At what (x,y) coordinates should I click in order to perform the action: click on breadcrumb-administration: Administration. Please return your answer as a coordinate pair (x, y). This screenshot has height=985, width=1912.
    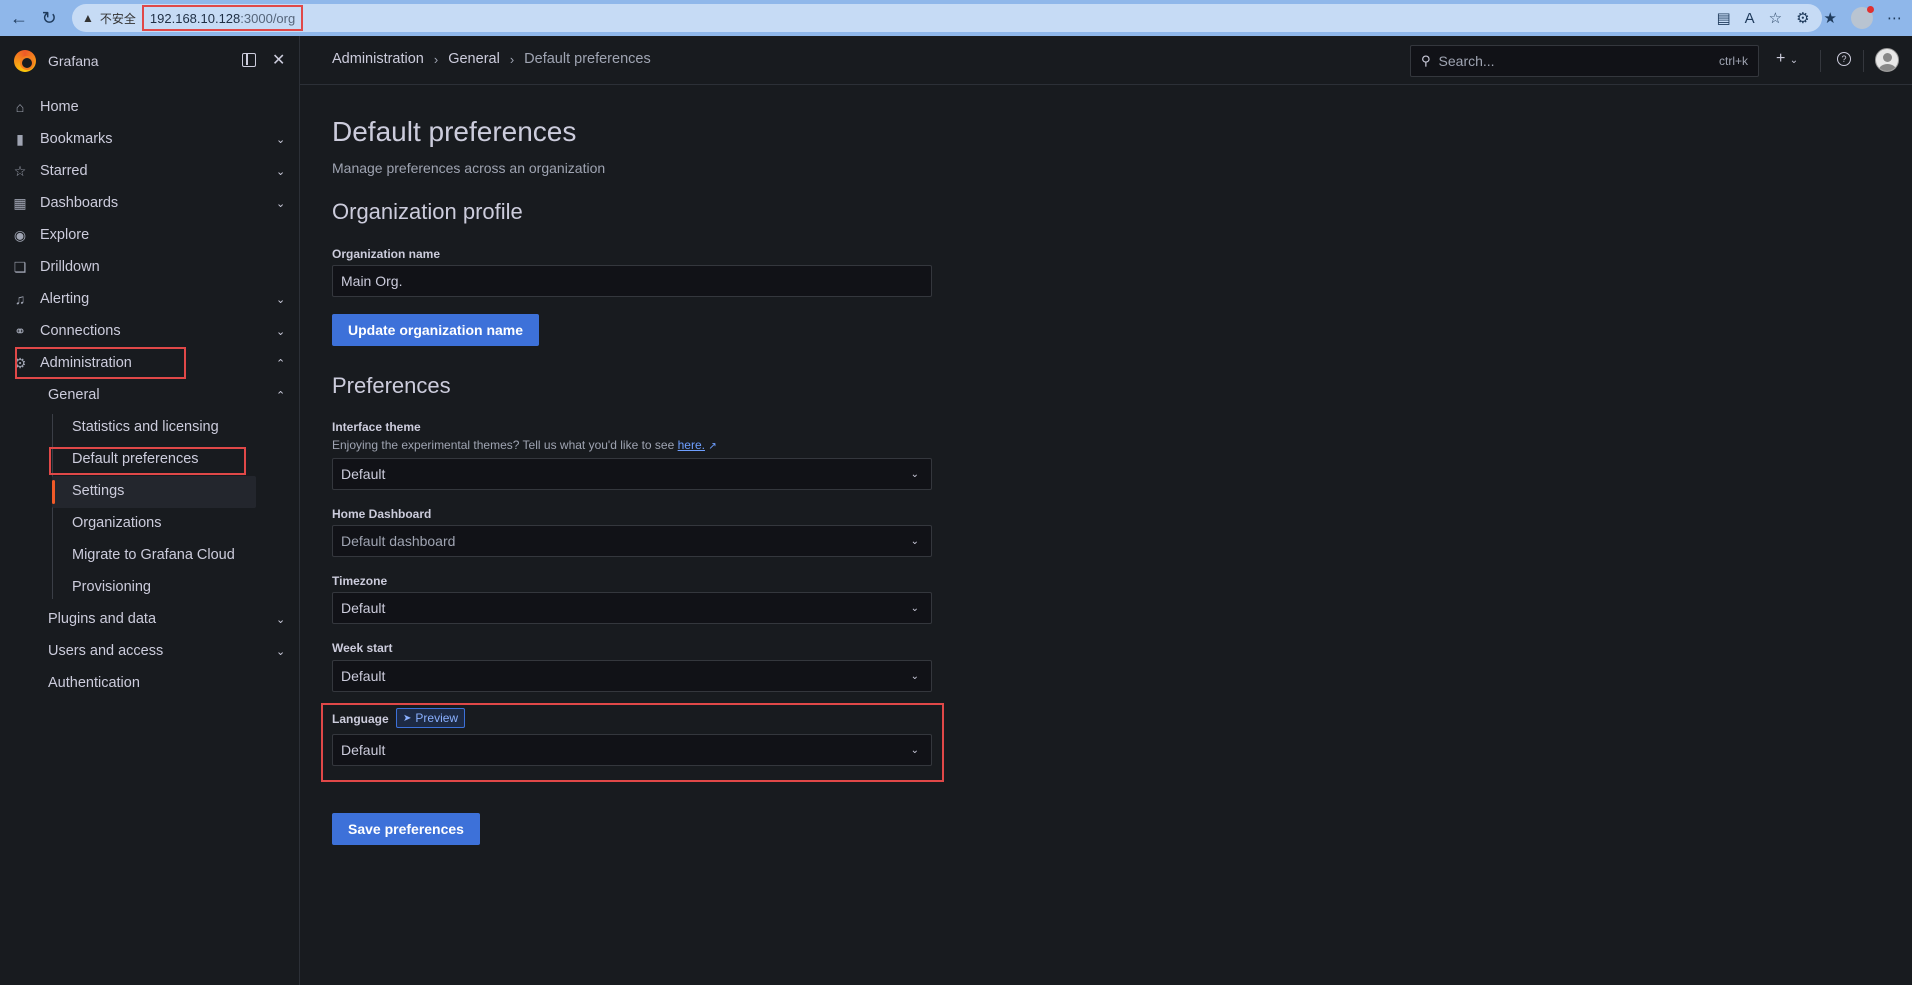
    Looking at the image, I should click on (378, 59).